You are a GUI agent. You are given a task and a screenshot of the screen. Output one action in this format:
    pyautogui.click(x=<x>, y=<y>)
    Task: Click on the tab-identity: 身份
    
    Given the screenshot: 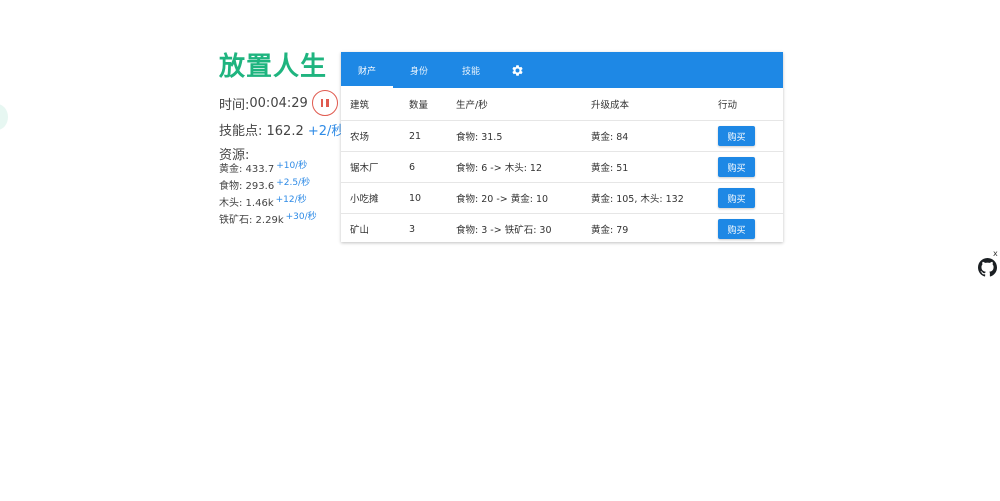 What is the action you would take?
    pyautogui.click(x=419, y=70)
    